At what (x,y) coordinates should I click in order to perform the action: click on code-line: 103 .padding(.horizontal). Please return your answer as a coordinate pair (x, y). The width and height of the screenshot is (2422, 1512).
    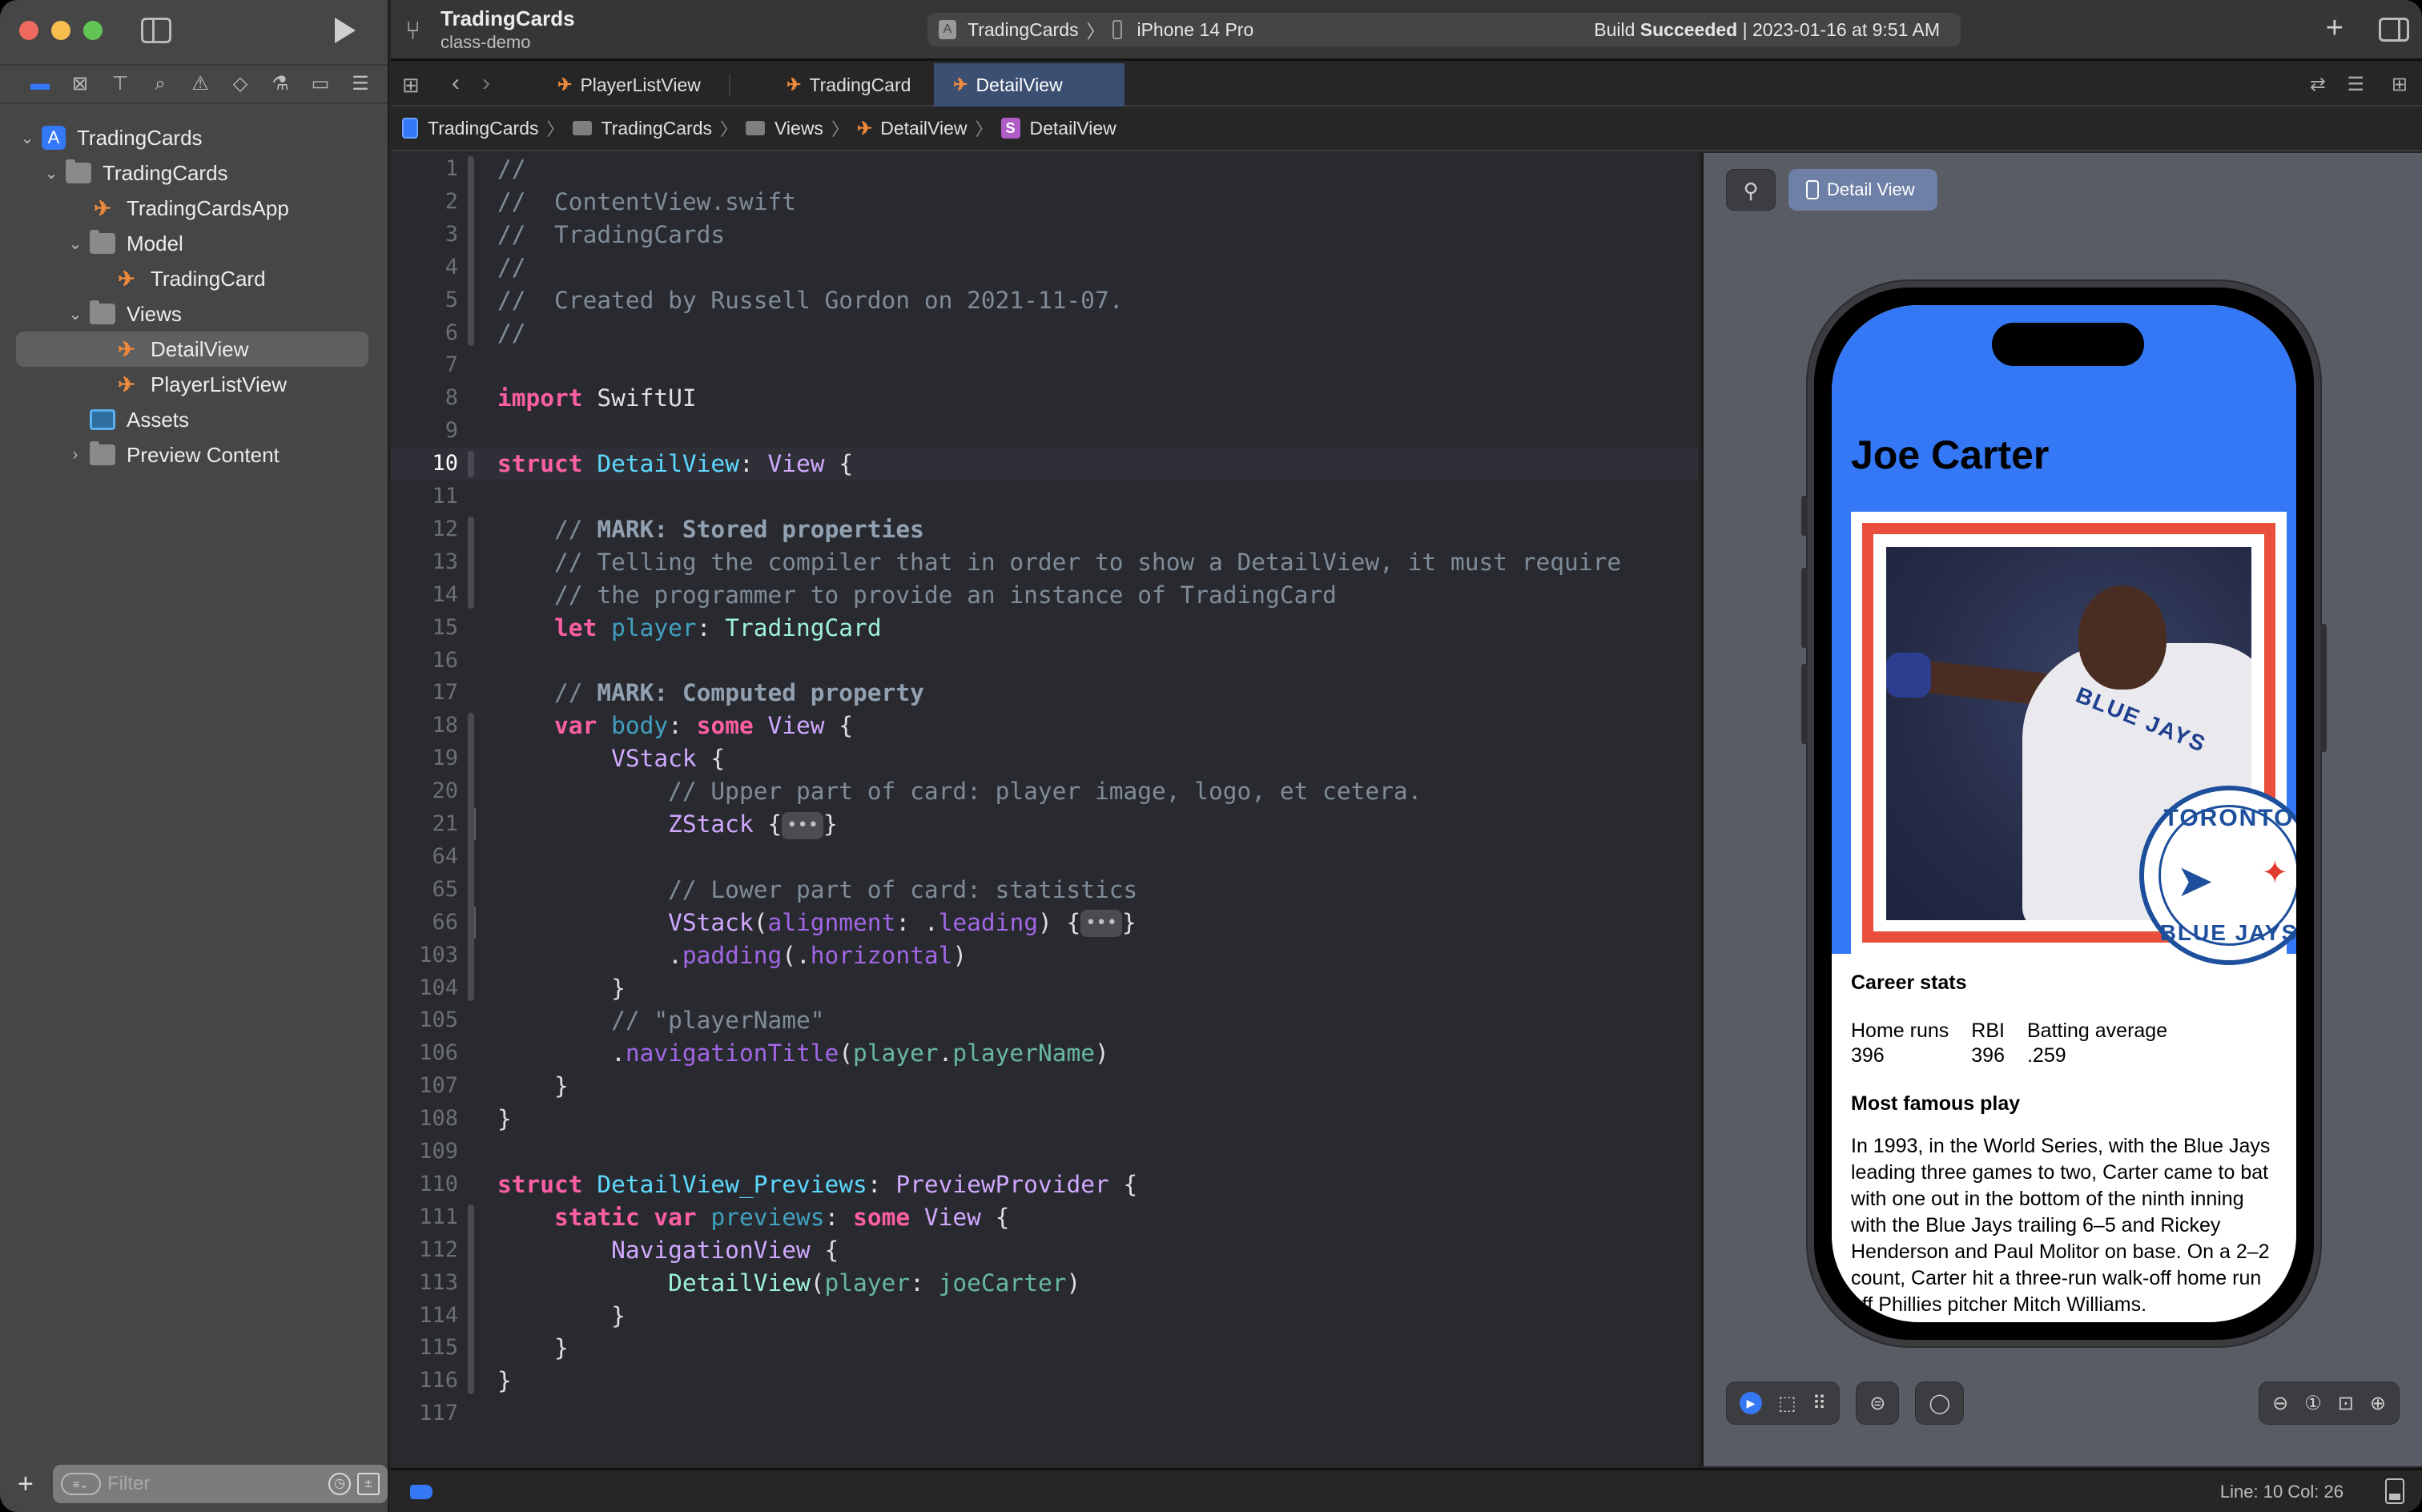
    Looking at the image, I should click on (1044, 955).